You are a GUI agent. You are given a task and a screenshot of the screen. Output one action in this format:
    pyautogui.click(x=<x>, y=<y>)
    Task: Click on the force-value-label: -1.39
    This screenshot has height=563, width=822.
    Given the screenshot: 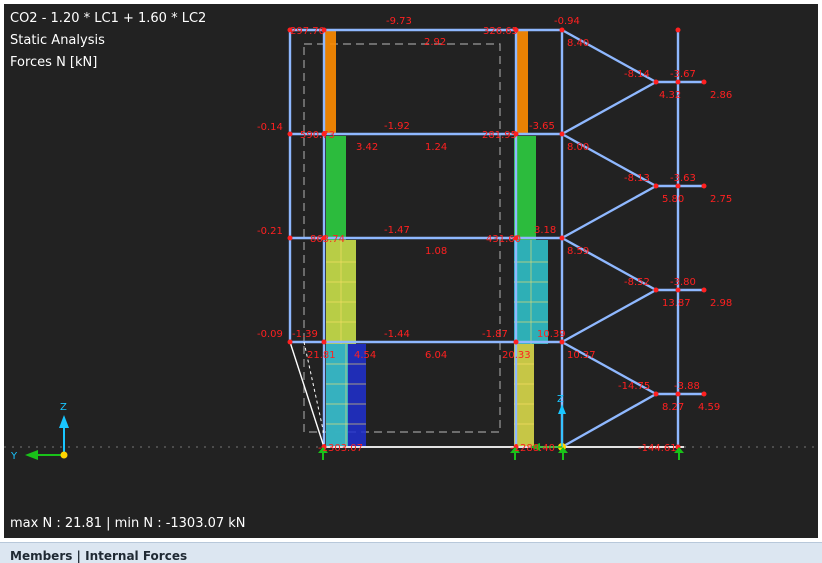 What is the action you would take?
    pyautogui.click(x=305, y=334)
    